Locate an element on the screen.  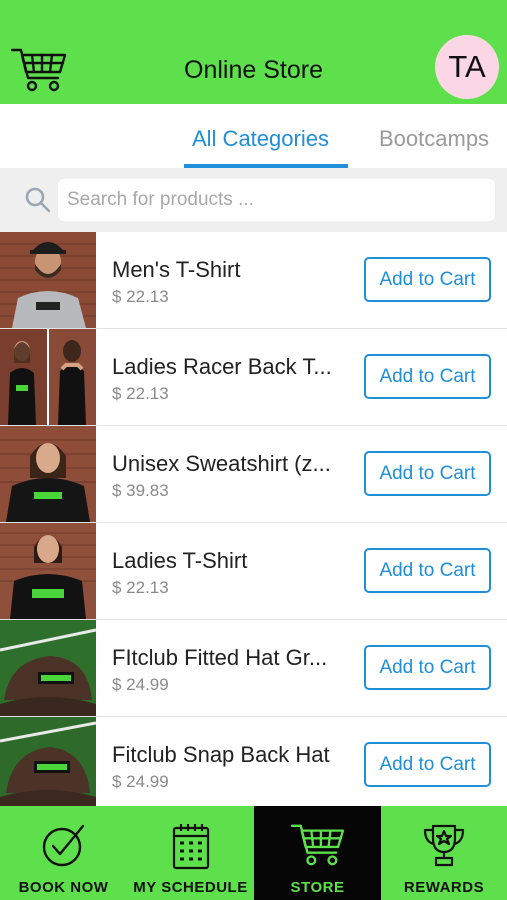
nav-my-schedule: MY SCHEDULE is located at coordinates (190, 853).